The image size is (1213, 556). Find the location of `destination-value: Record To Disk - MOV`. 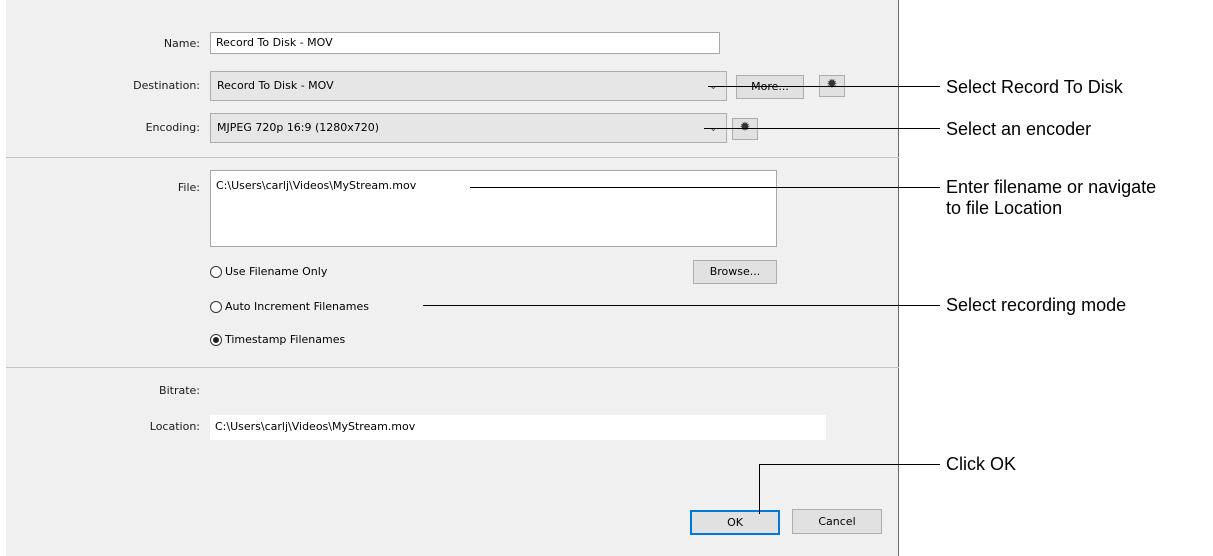

destination-value: Record To Disk - MOV is located at coordinates (275, 85).